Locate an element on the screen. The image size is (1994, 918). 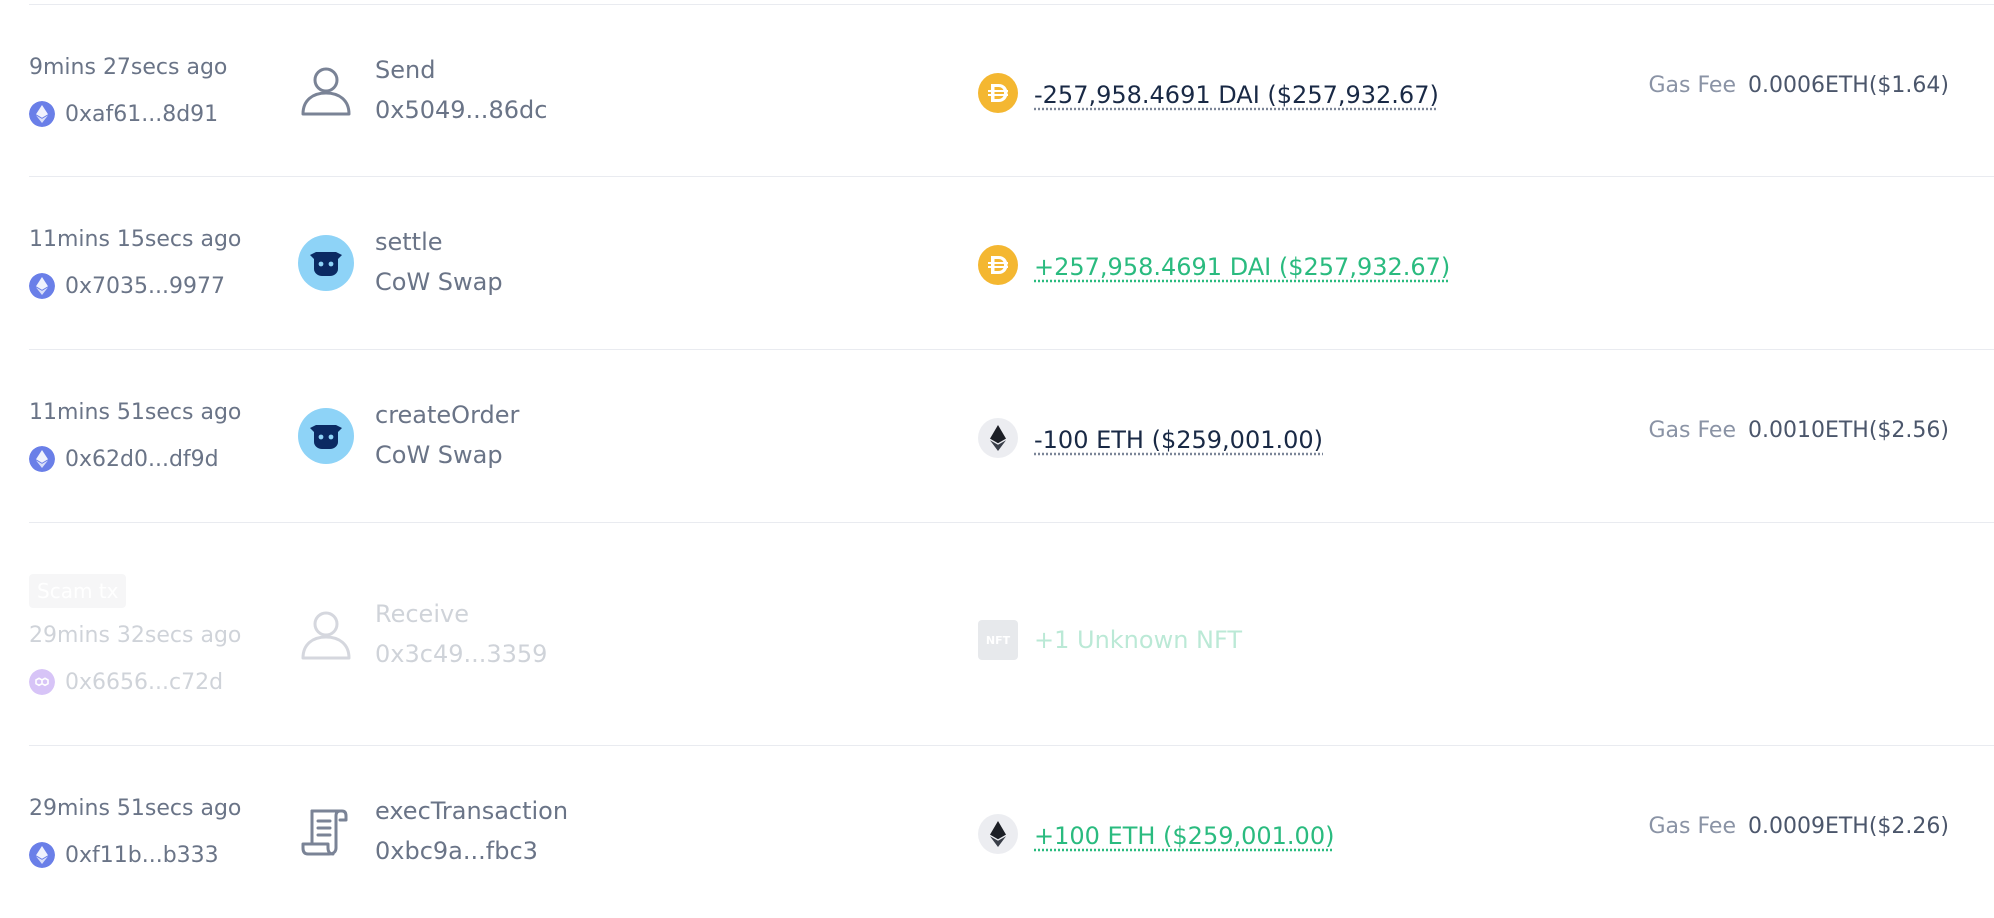
tx-action: Send is located at coordinates (405, 70).